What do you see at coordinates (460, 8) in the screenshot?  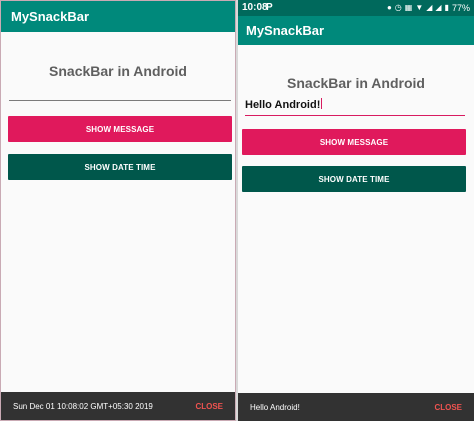 I see `battery-percent: 77%` at bounding box center [460, 8].